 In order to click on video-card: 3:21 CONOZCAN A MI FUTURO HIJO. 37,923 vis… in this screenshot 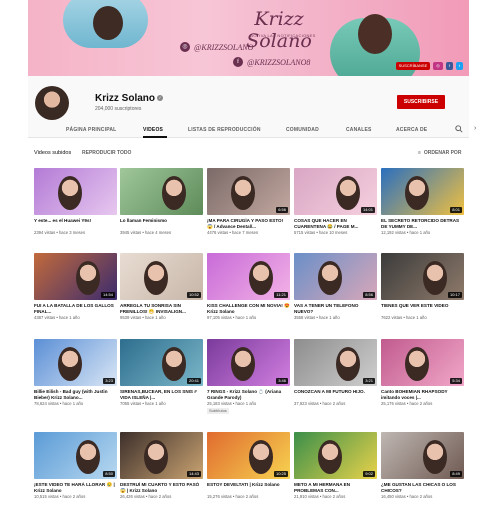, I will do `click(337, 372)`.